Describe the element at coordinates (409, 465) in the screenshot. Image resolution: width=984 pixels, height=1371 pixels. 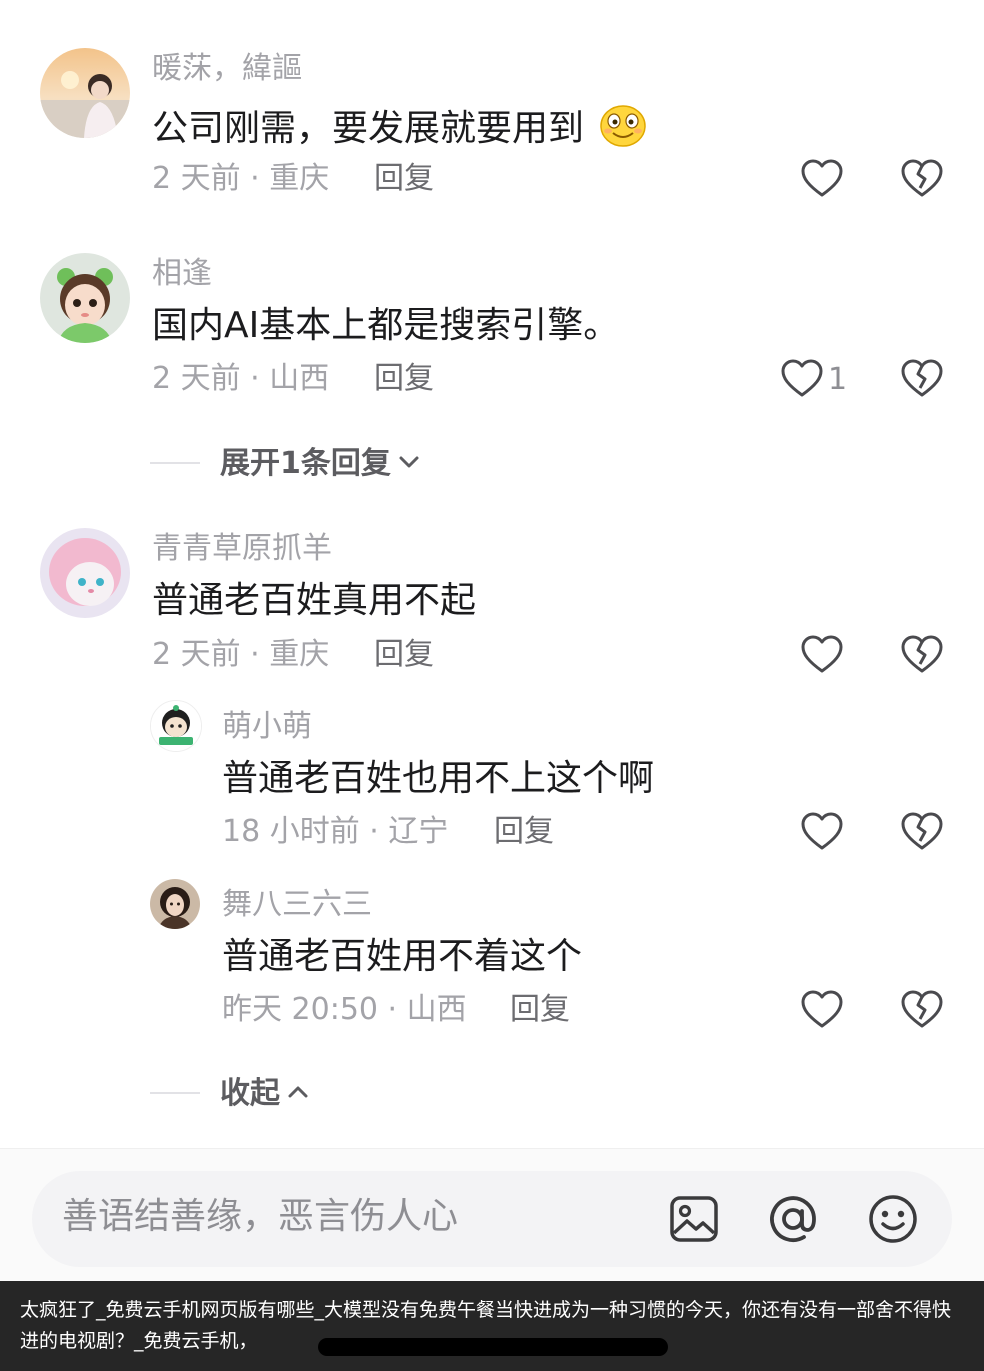
I see `chevron-down-icon` at that location.